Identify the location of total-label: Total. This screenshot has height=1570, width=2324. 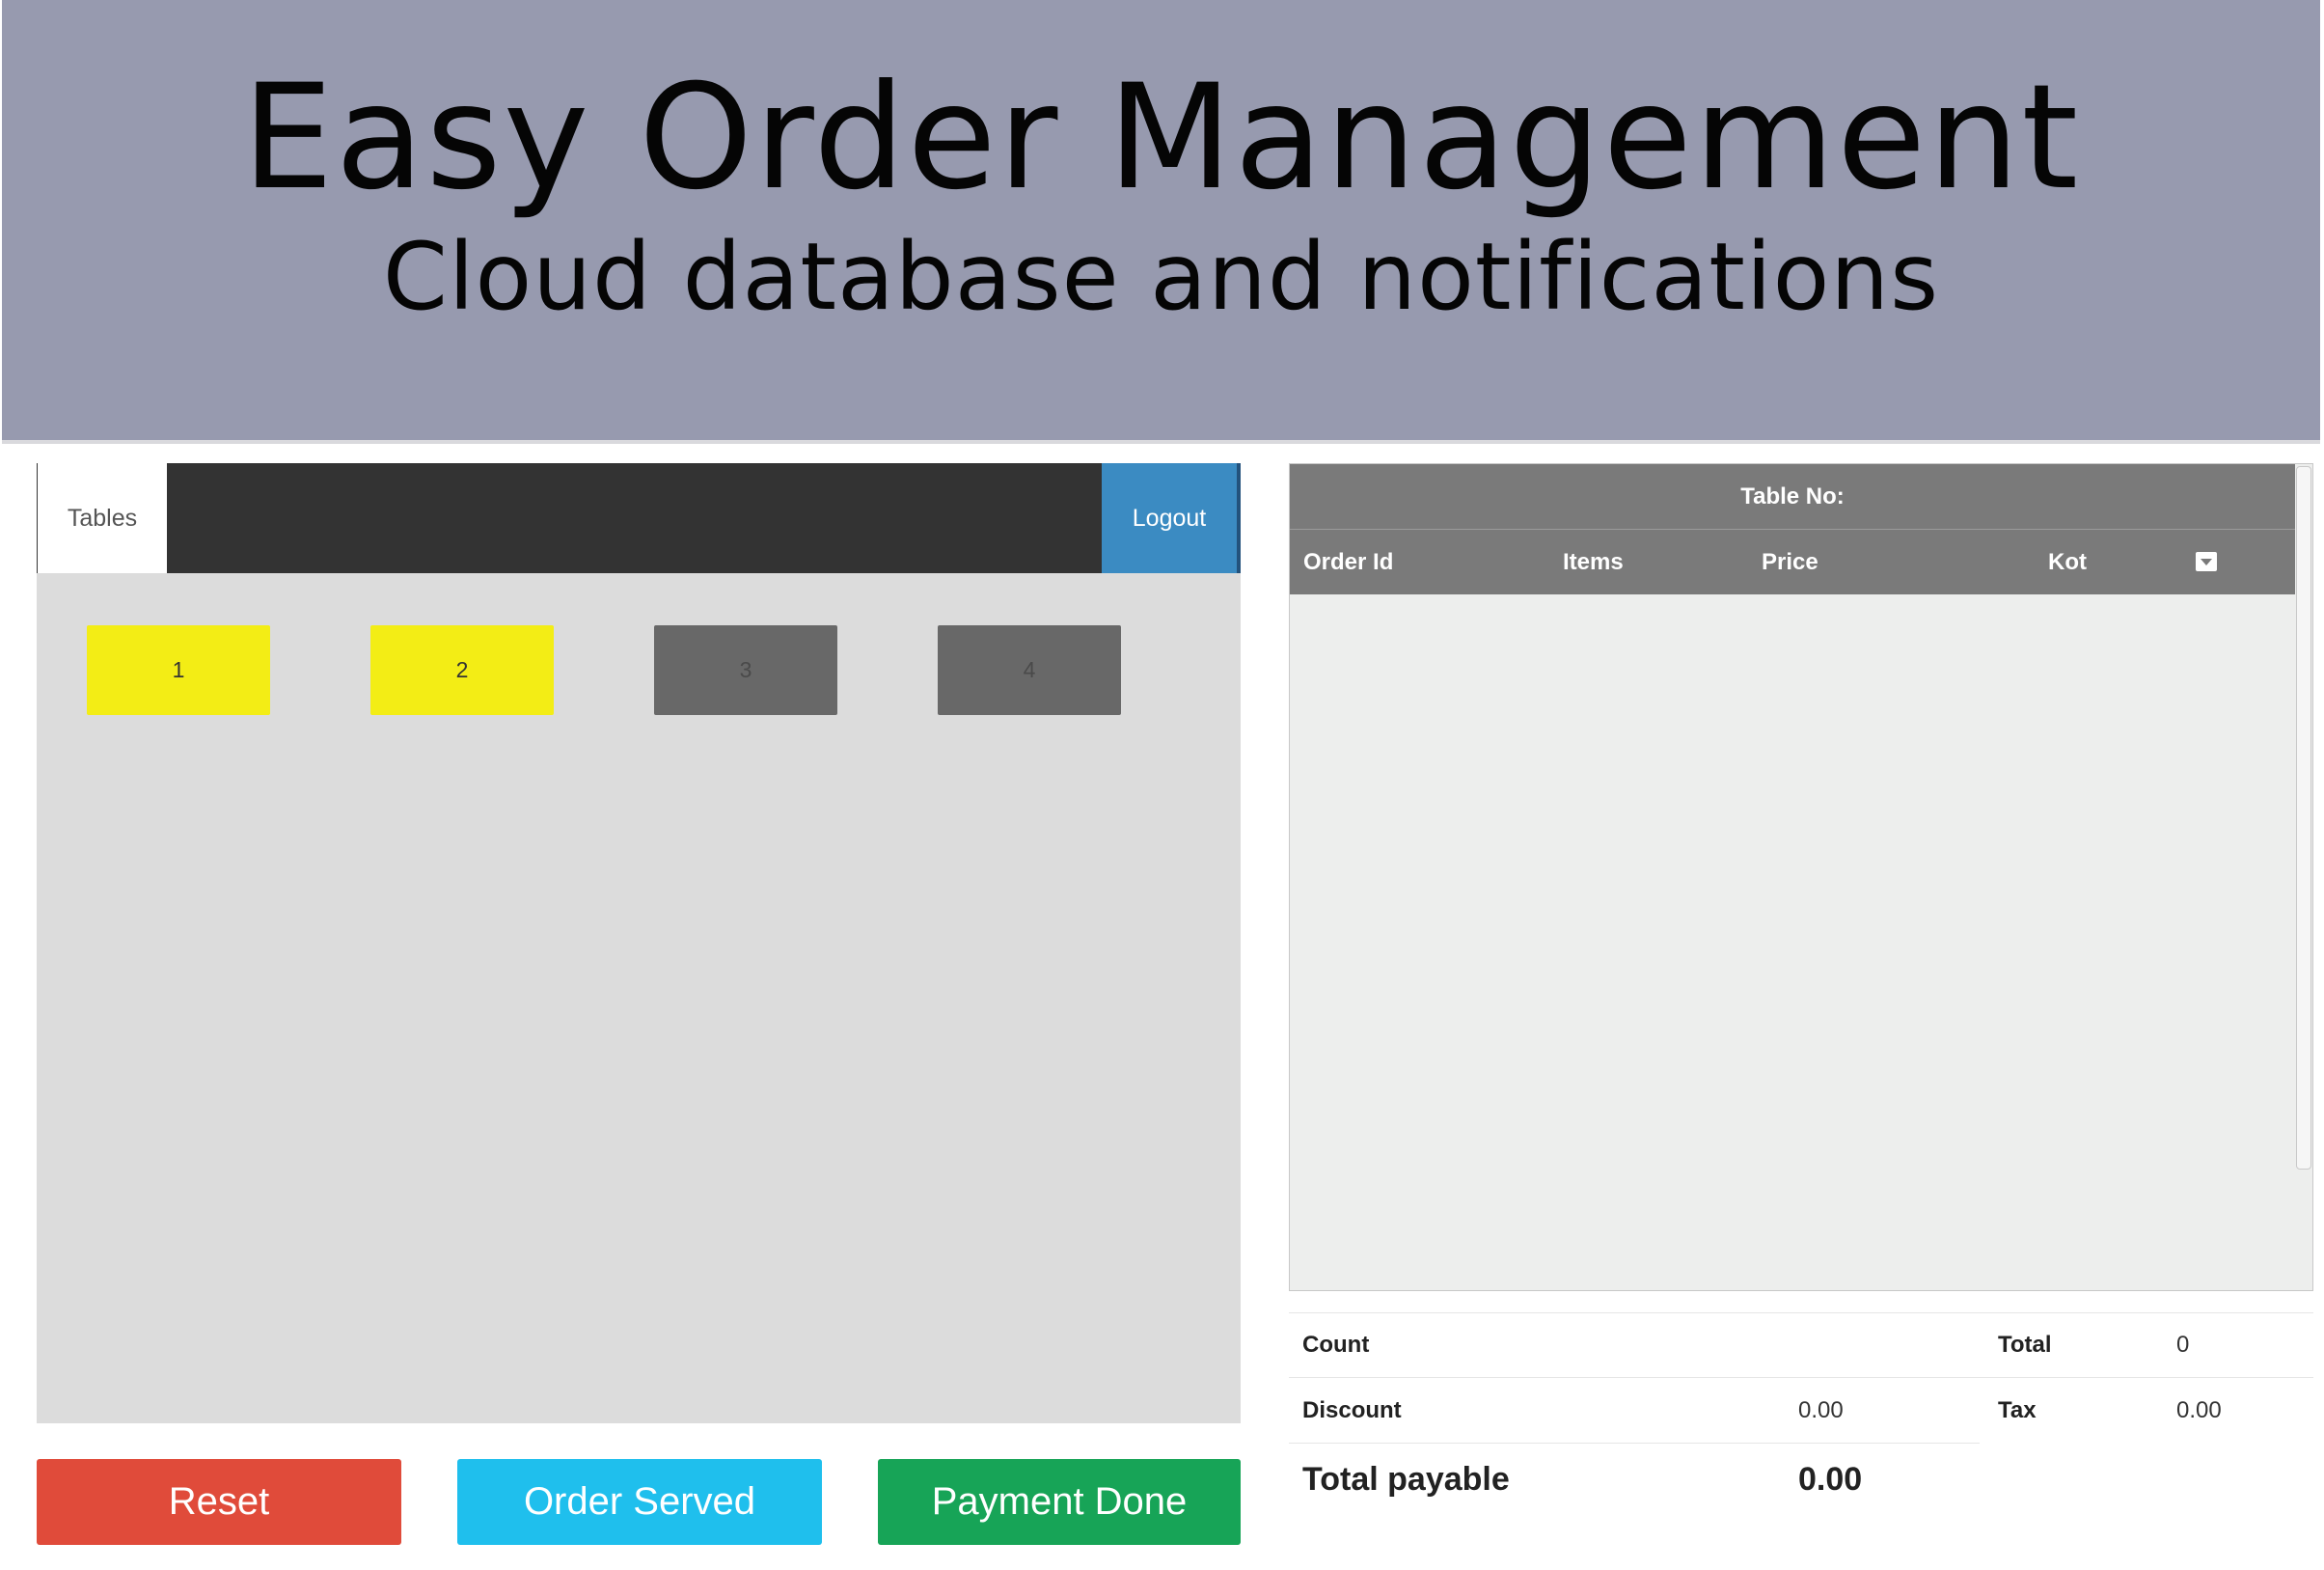
(2025, 1345).